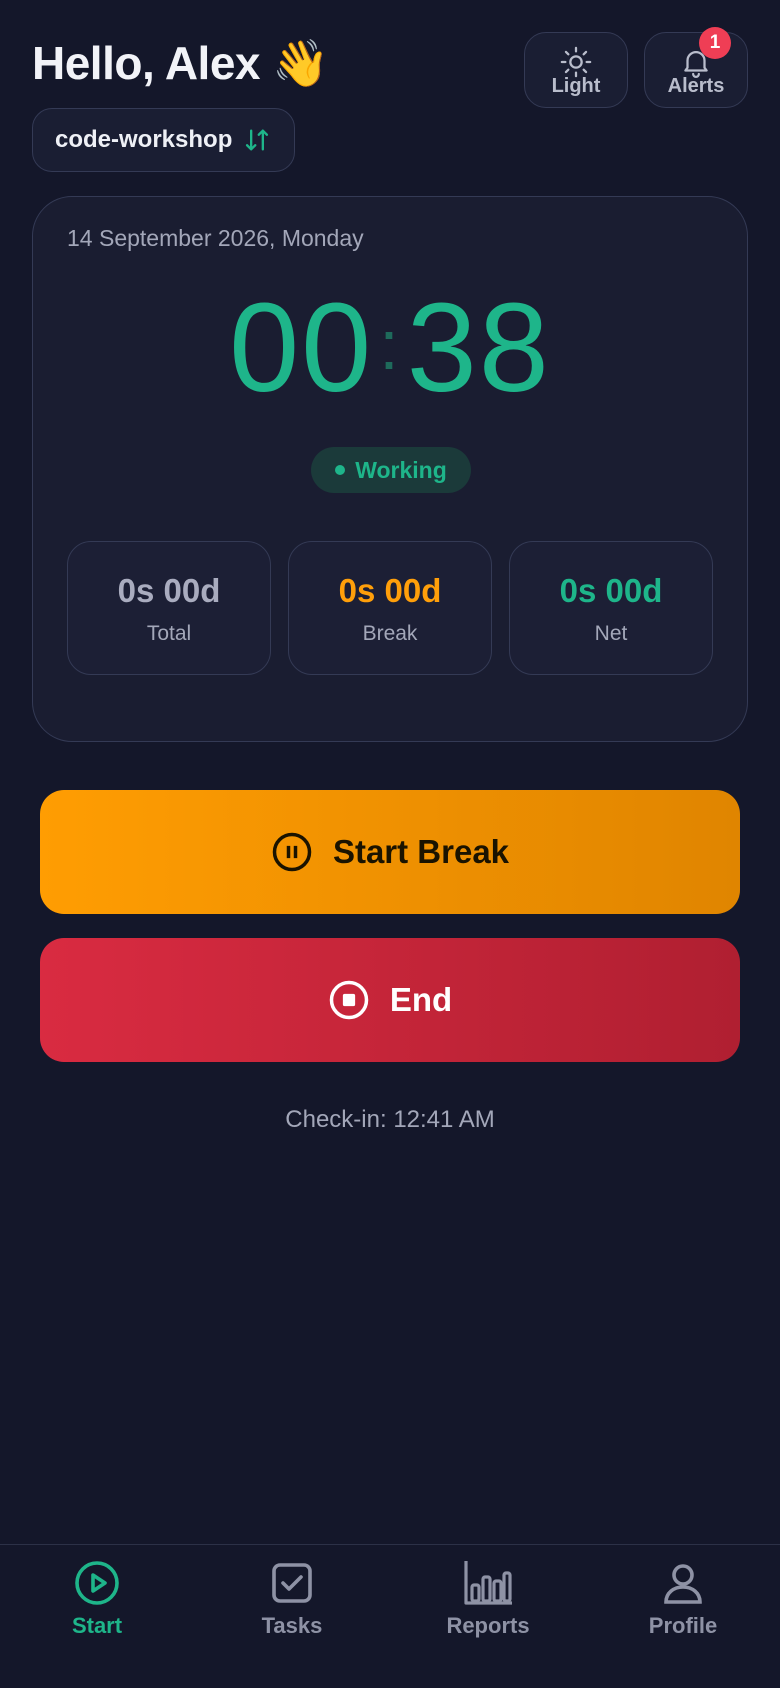  I want to click on stat-net-value: 0s 00d, so click(611, 590).